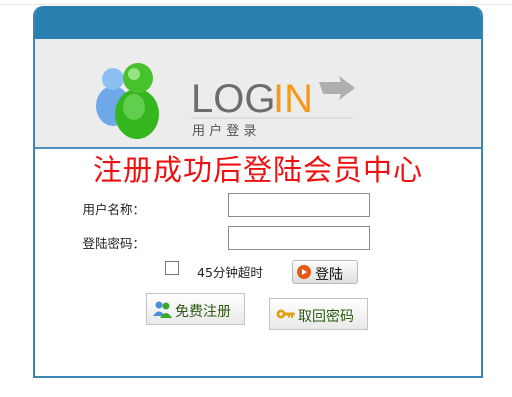 This screenshot has height=397, width=512. I want to click on recover-password-button: 取回密码, so click(318, 314).